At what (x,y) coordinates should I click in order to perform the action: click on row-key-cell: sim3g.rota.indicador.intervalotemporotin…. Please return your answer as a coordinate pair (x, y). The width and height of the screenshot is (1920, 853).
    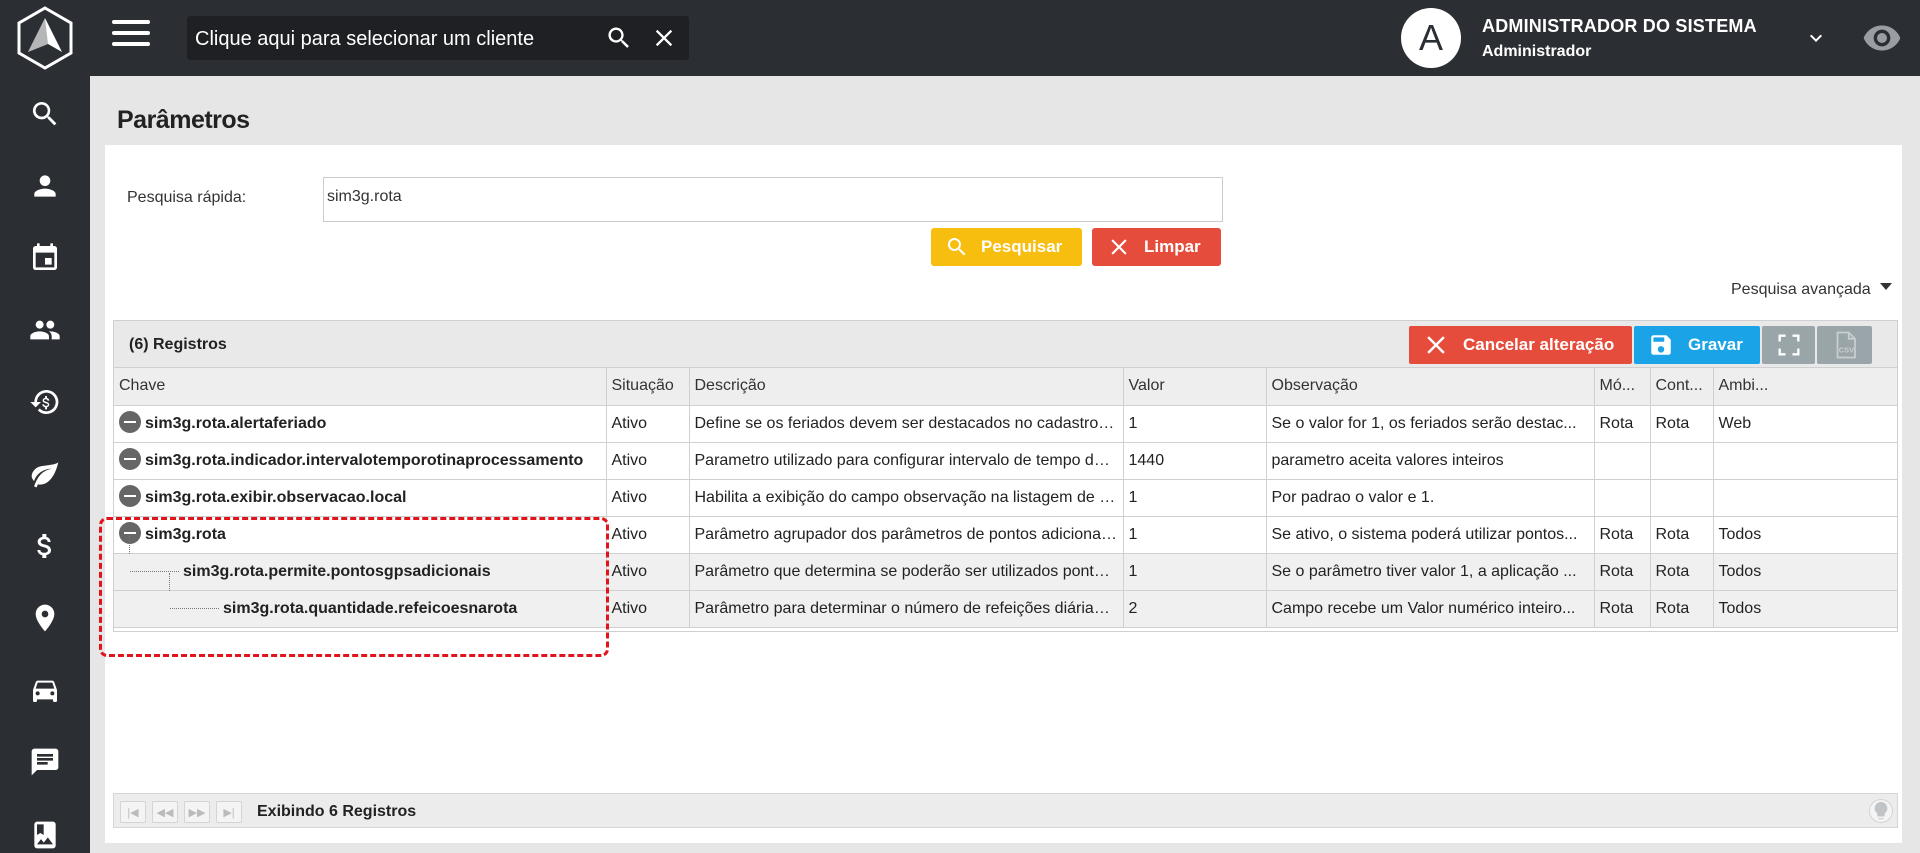
    Looking at the image, I should click on (360, 461).